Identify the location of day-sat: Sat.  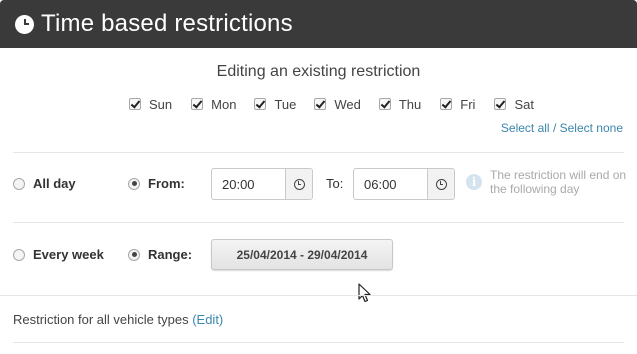
(514, 104).